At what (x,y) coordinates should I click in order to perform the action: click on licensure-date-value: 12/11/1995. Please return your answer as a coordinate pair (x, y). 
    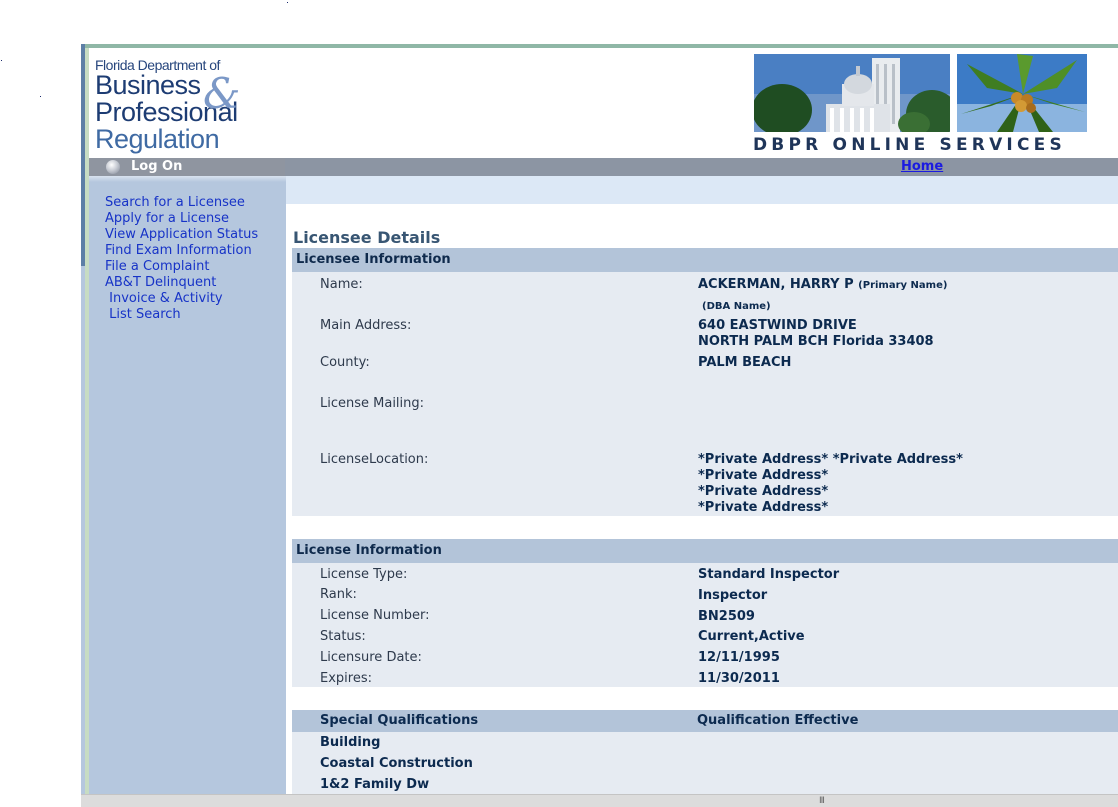
    Looking at the image, I should click on (739, 657).